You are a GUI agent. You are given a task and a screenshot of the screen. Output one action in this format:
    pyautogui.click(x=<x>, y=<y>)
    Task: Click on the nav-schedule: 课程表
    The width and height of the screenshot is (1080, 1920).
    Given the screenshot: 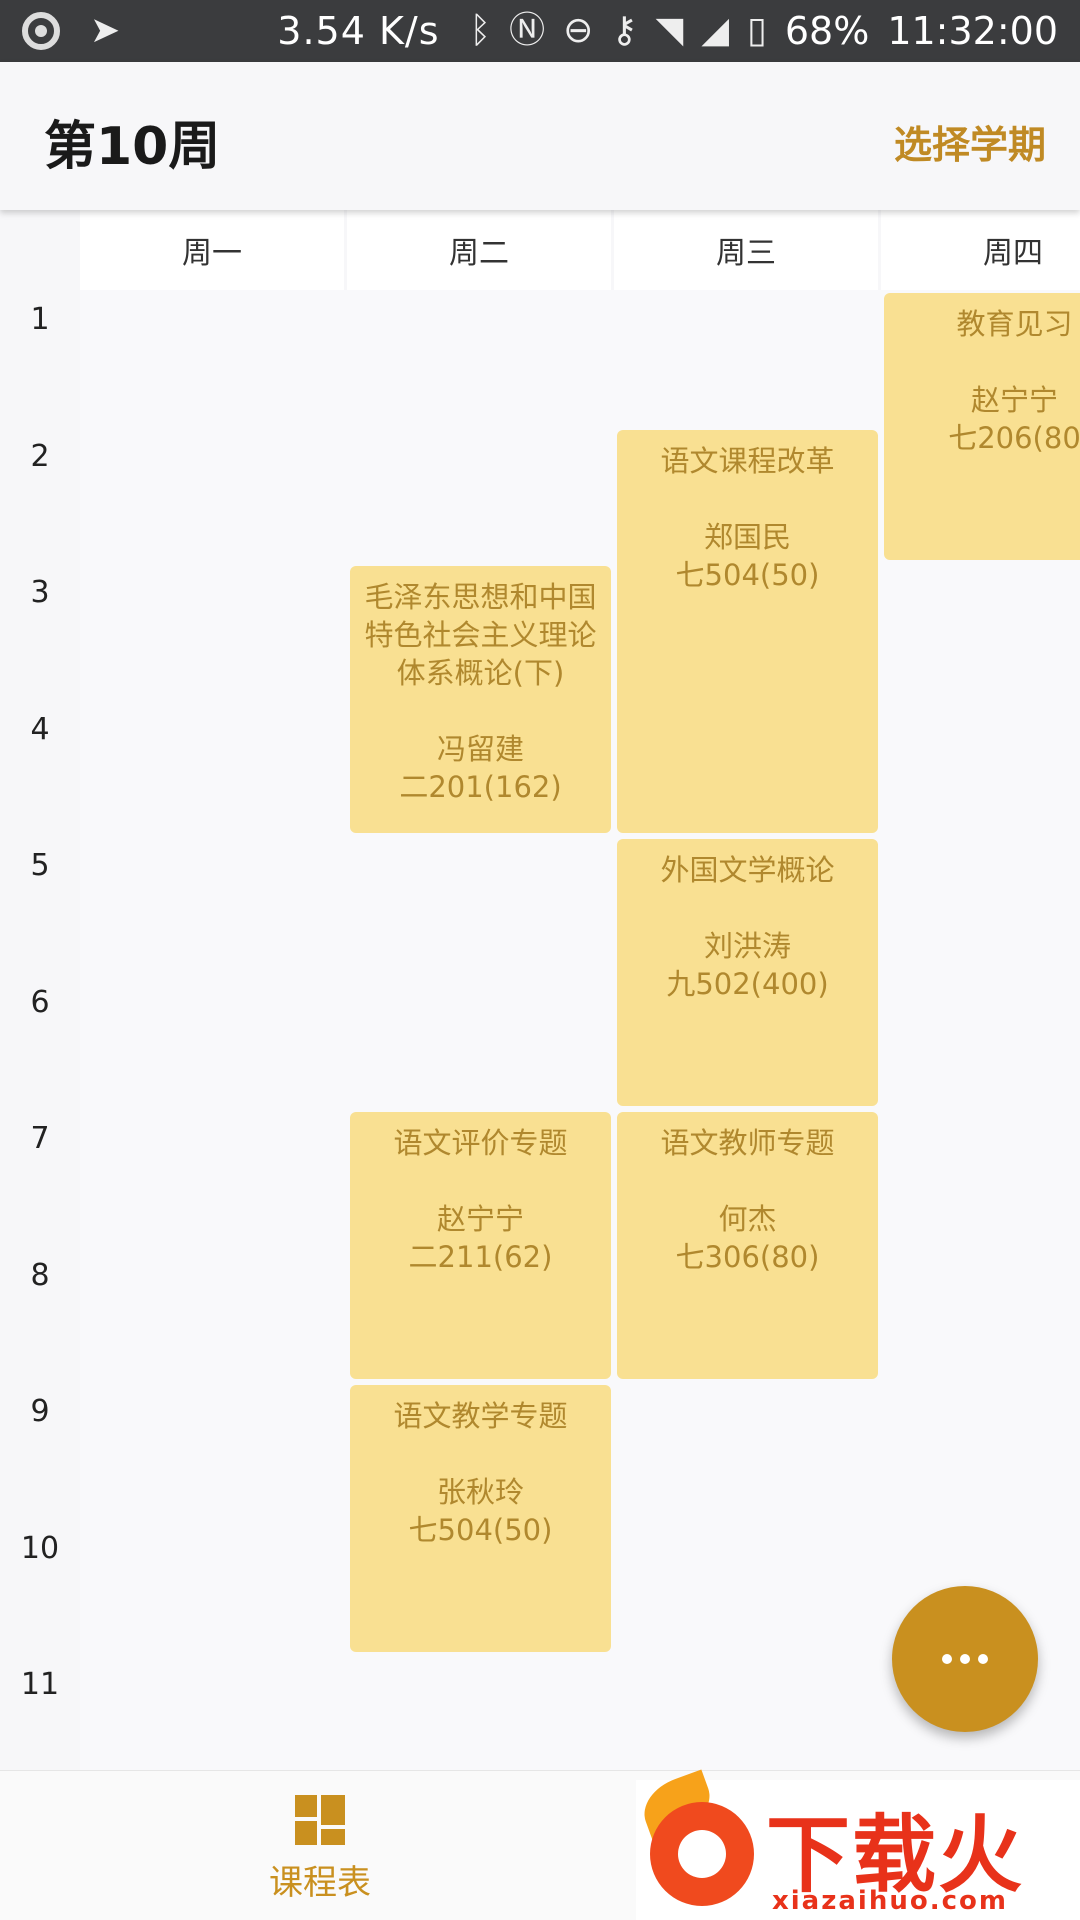 What is the action you would take?
    pyautogui.click(x=320, y=1849)
    